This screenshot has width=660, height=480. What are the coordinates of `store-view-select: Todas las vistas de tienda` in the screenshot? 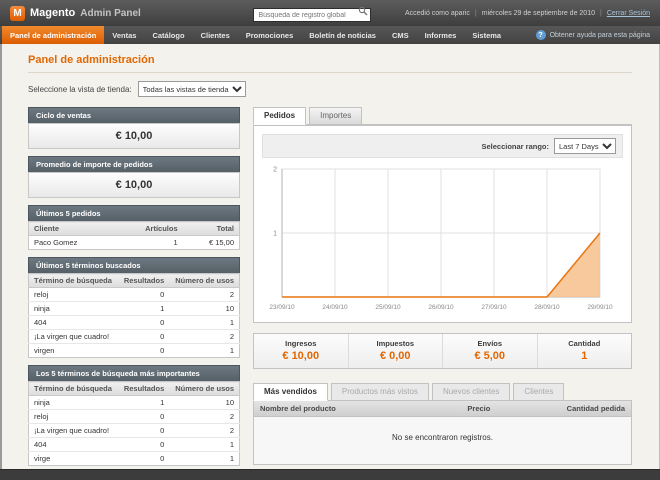 It's located at (191, 89).